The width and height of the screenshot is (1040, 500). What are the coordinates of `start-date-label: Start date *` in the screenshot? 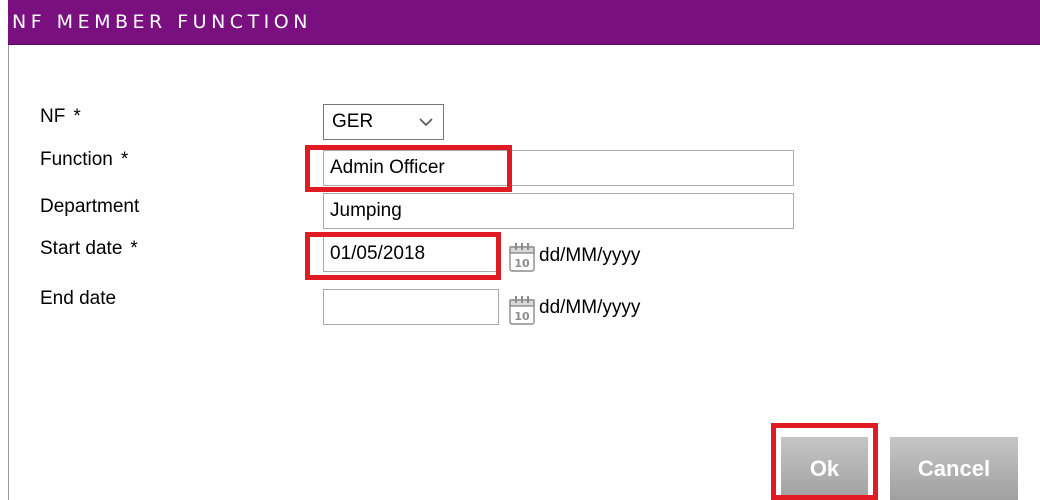 It's located at (89, 249).